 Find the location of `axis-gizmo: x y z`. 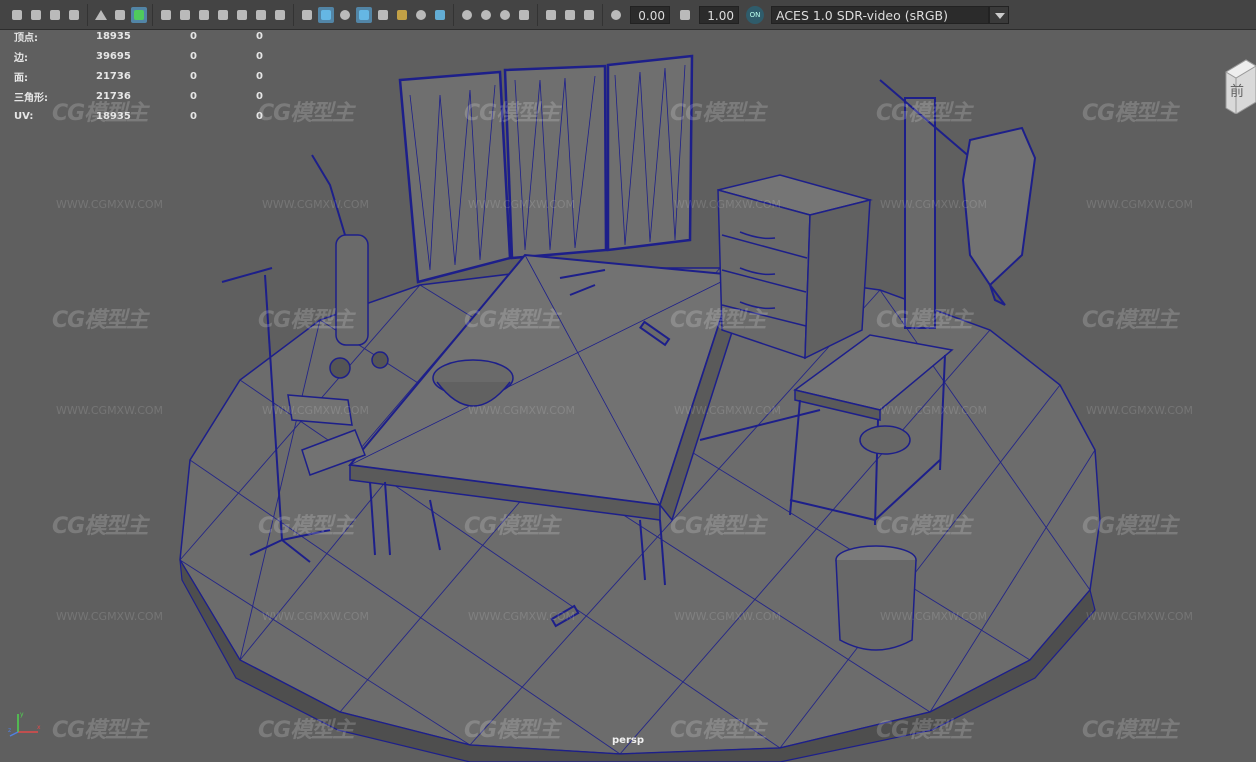

axis-gizmo: x y z is located at coordinates (24, 724).